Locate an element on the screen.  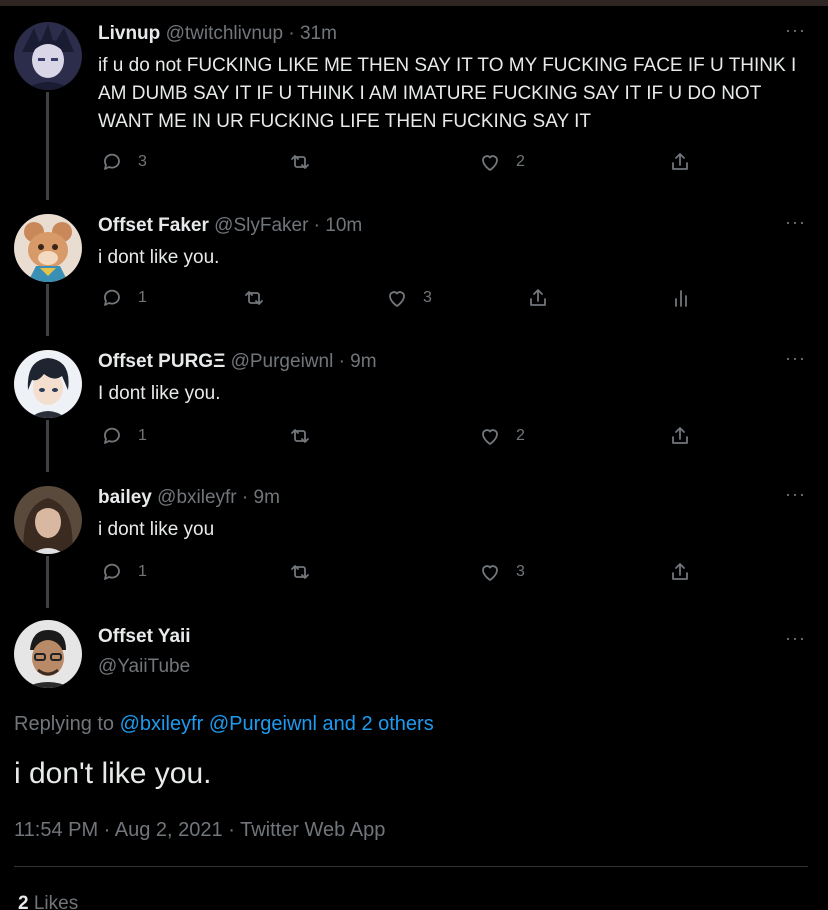
tweet-header: Livnup @twitchlivnup · 31m is located at coordinates (217, 34).